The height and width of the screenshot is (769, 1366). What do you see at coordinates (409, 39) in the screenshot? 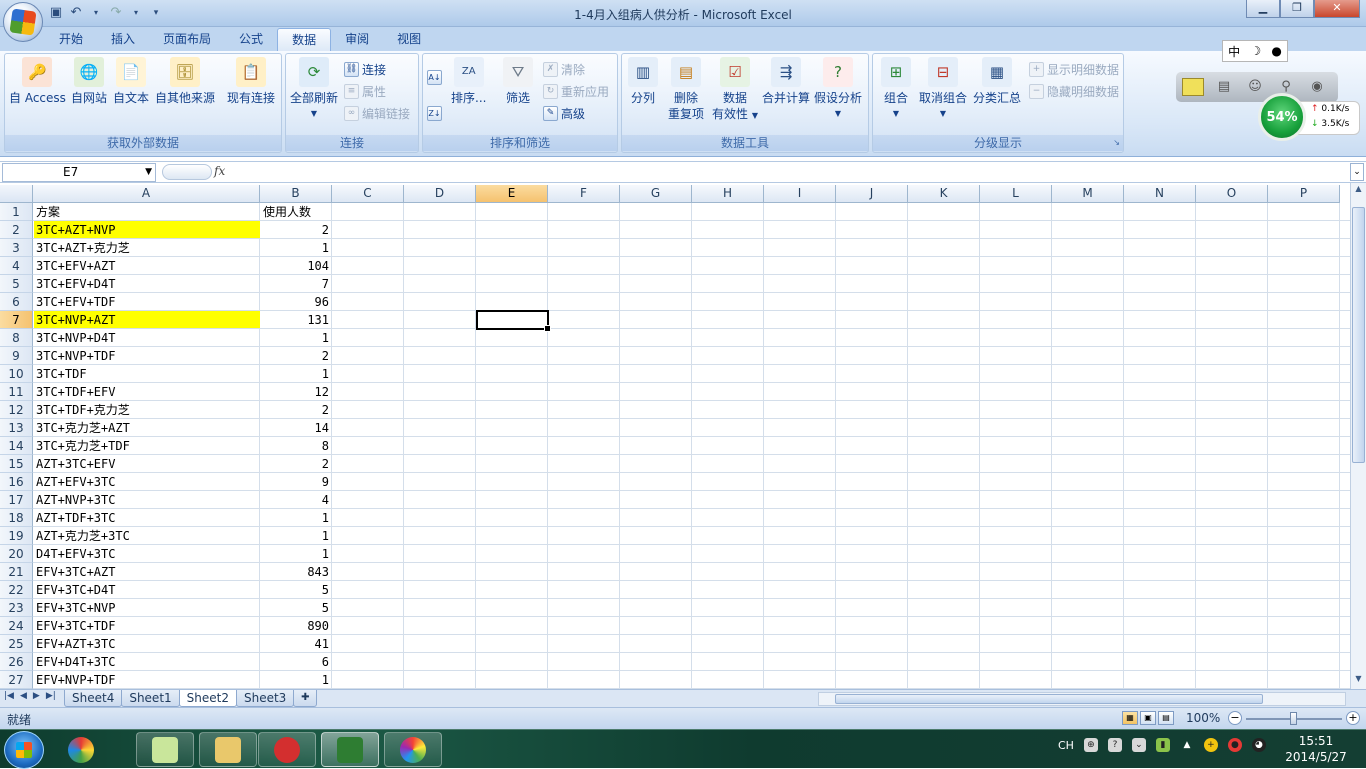
I see `tab-view: 视图` at bounding box center [409, 39].